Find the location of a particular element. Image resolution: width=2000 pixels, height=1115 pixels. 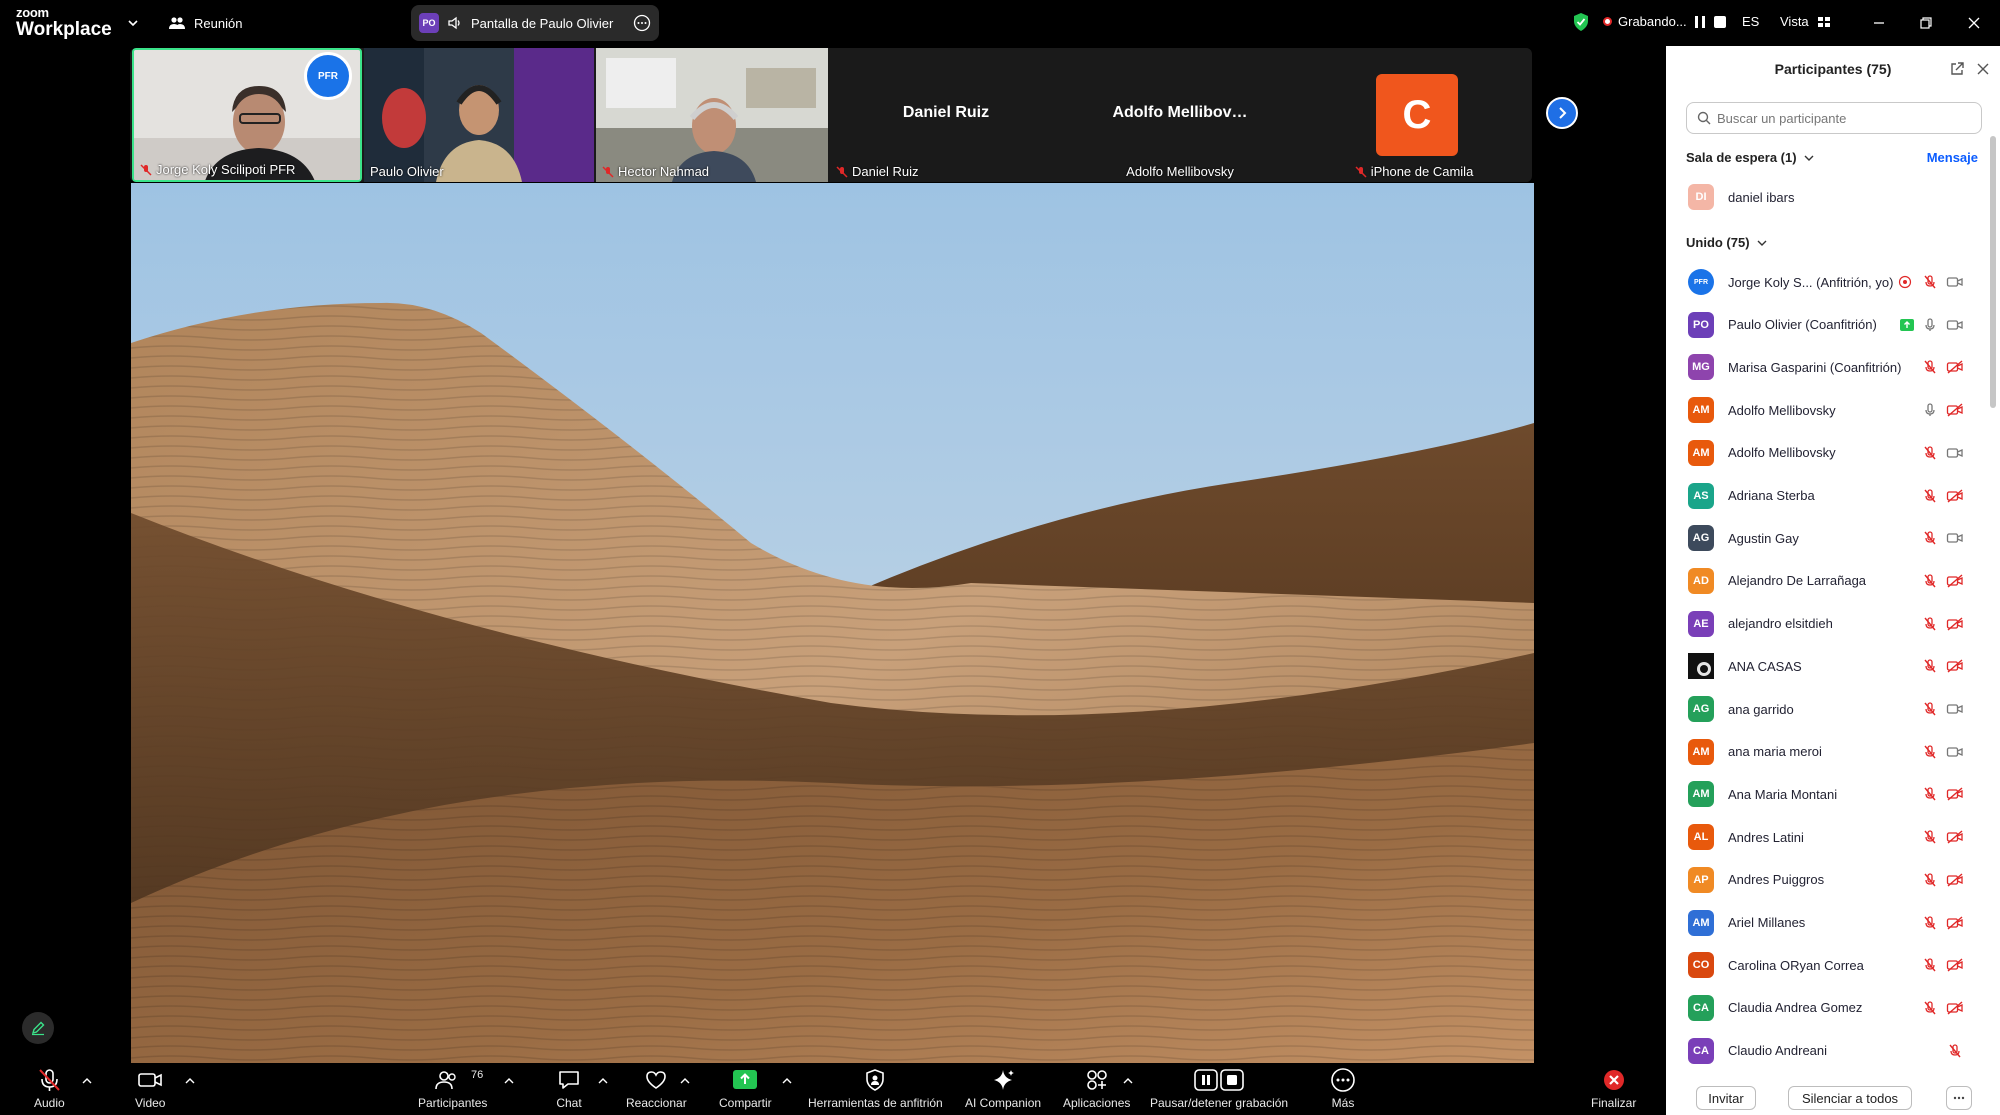

mic-icon is located at coordinates (1930, 410).